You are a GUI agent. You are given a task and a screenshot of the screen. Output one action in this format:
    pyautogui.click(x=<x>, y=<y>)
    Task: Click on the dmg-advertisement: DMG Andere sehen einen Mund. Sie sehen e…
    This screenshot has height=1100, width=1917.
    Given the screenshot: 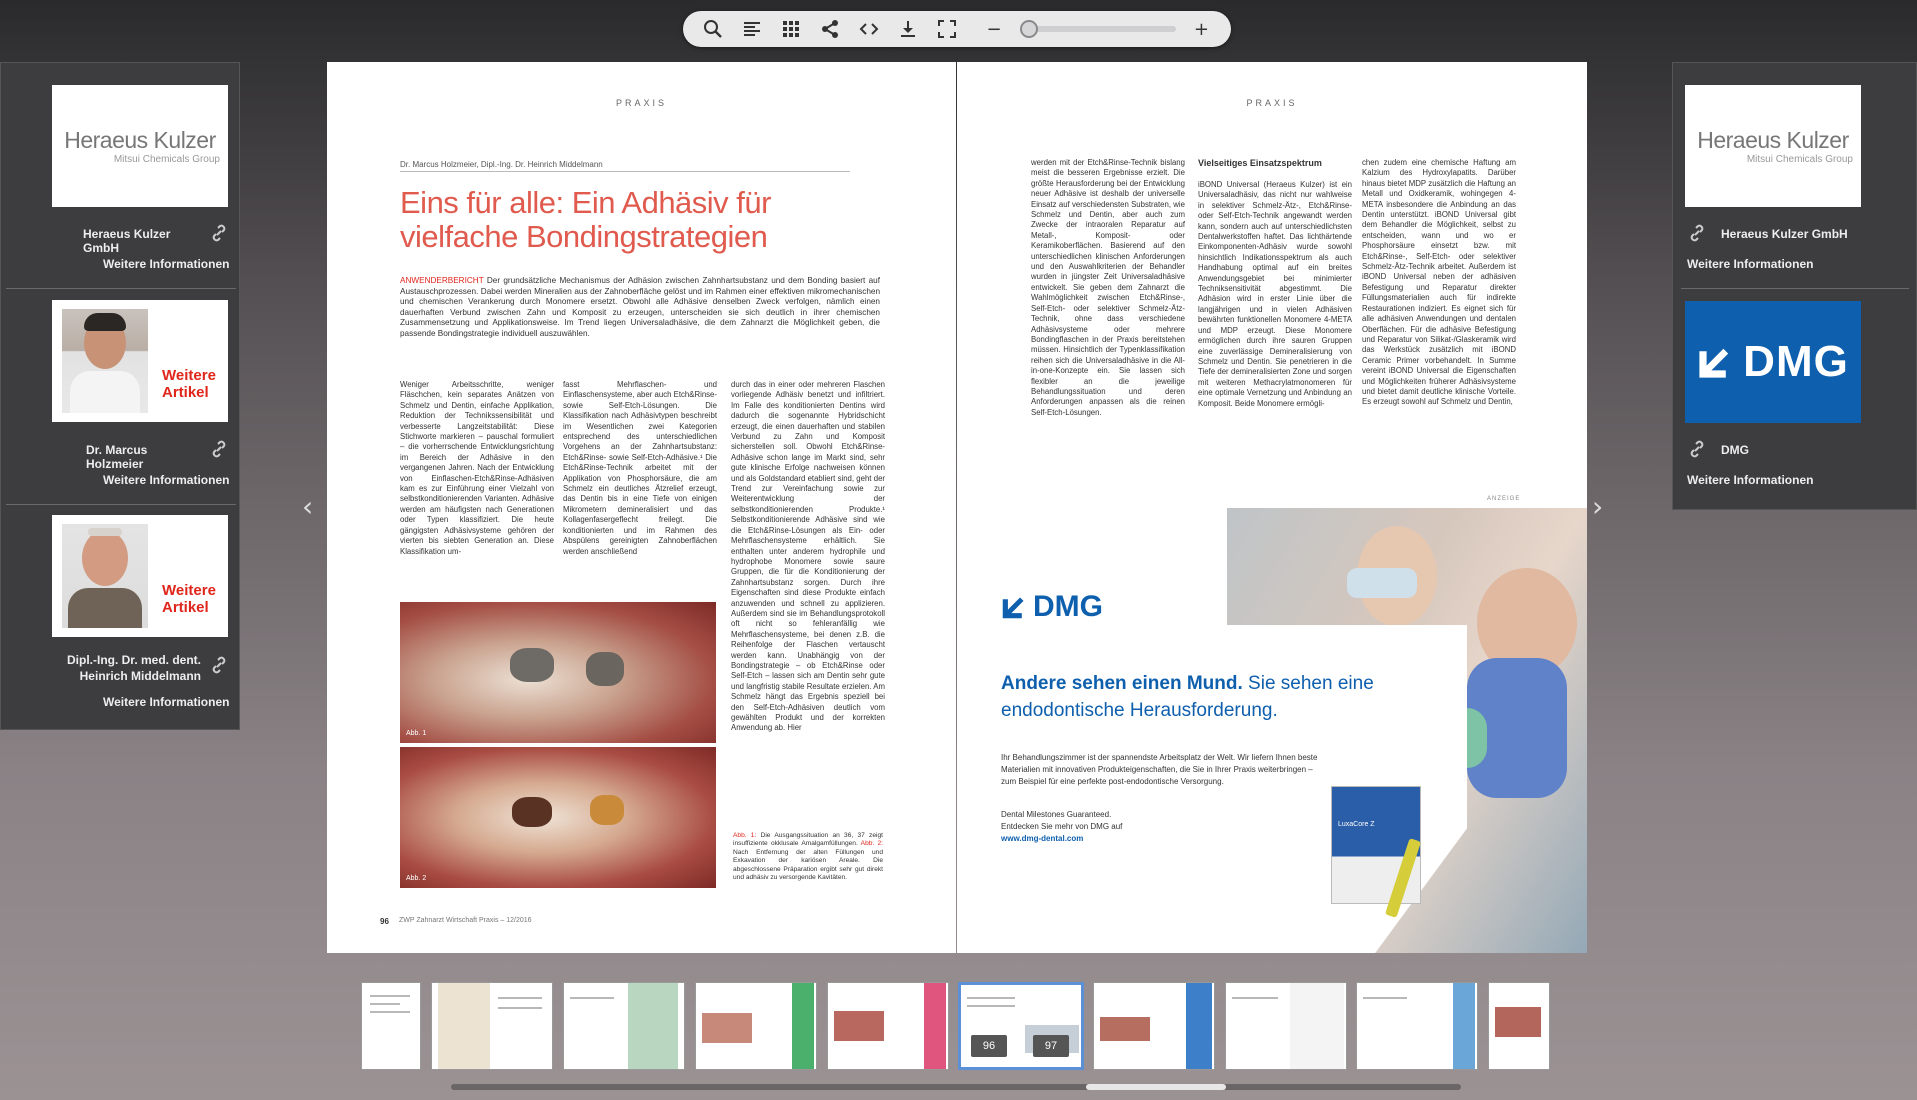 What is the action you would take?
    pyautogui.click(x=1272, y=730)
    